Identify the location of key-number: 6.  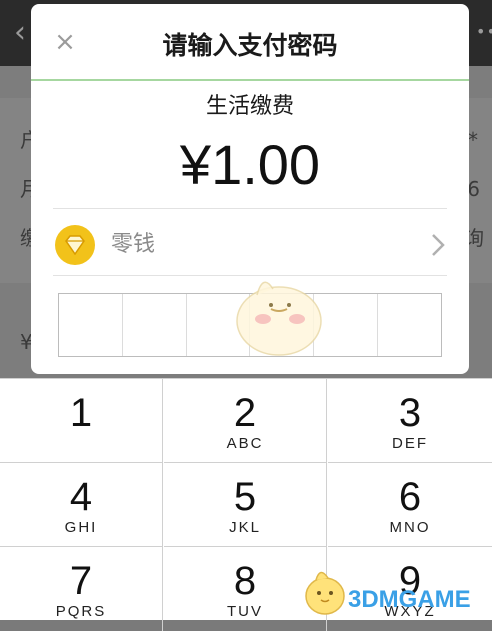
(410, 497).